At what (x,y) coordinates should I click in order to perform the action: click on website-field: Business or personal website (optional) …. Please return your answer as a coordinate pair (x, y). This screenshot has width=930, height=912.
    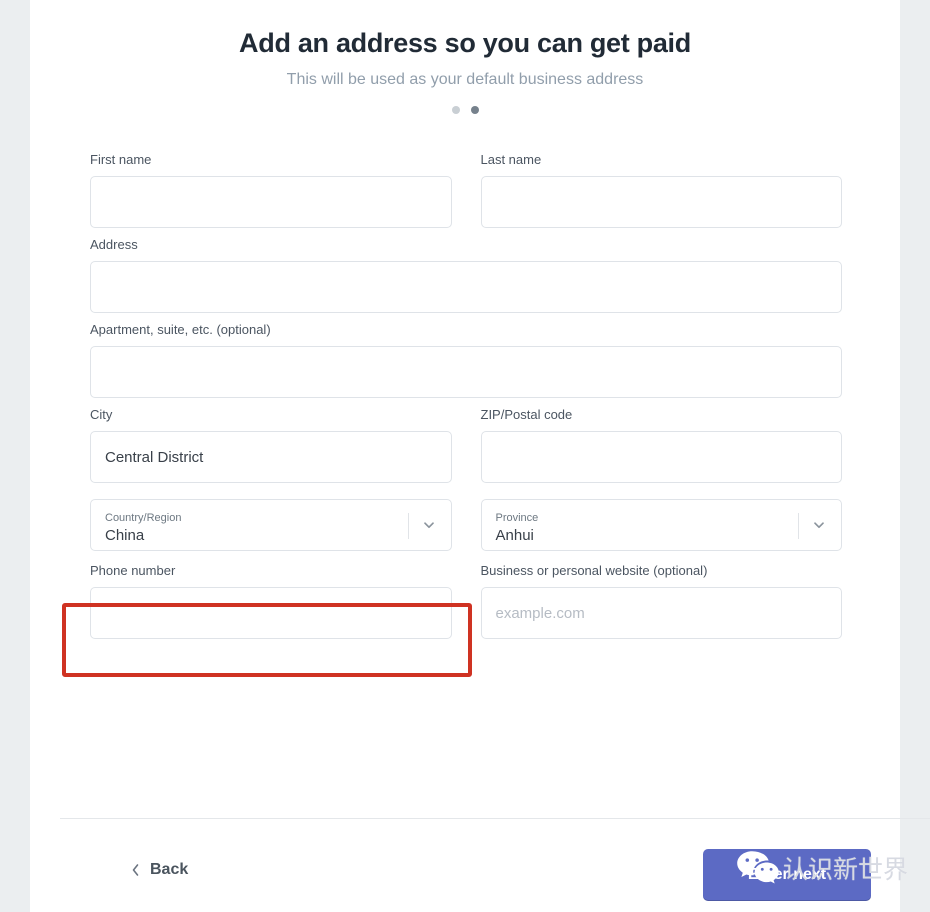
    Looking at the image, I should click on (661, 601).